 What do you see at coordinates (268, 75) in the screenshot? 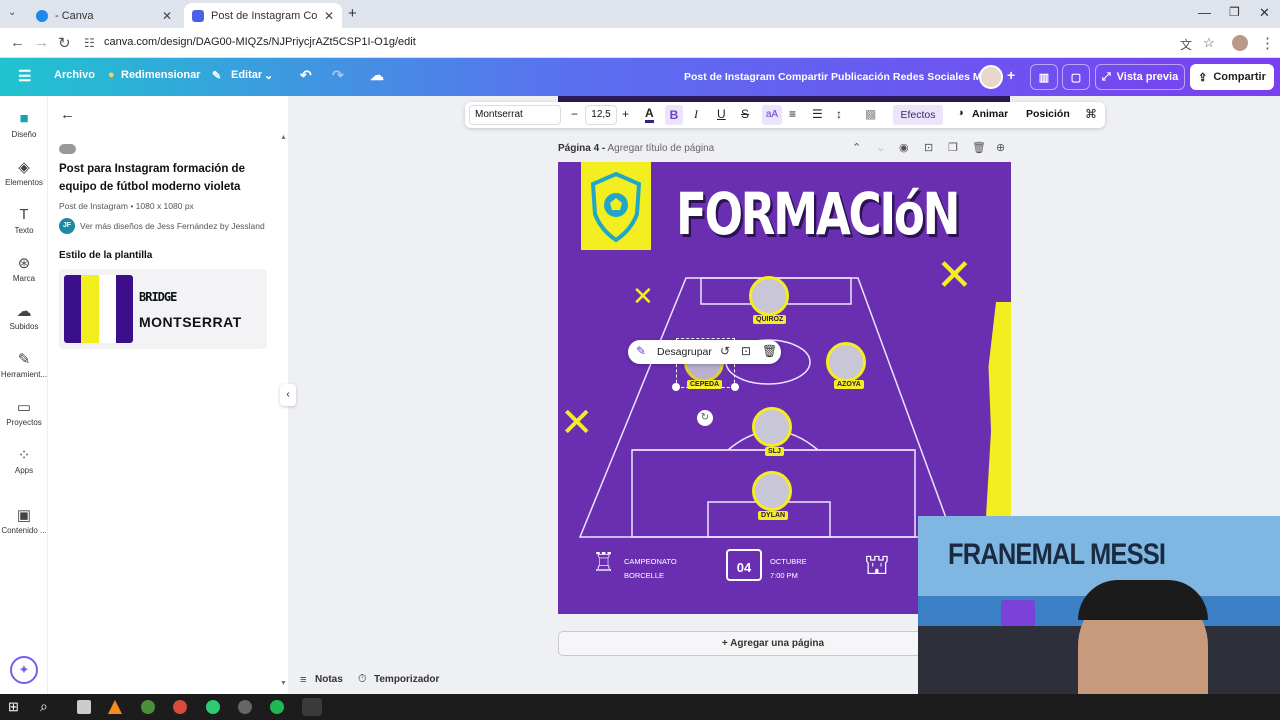
I see `chevron-down-icon: ⌄` at bounding box center [268, 75].